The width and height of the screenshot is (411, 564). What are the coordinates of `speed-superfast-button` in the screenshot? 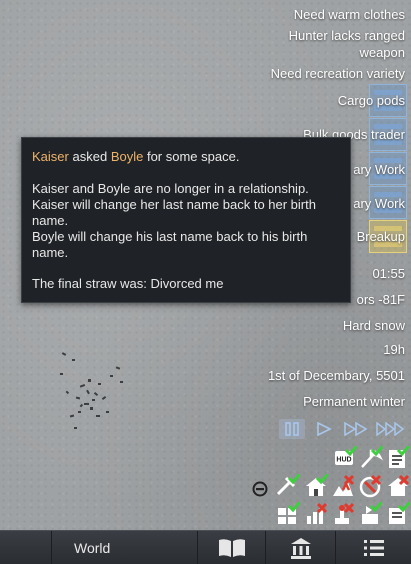 It's located at (391, 429).